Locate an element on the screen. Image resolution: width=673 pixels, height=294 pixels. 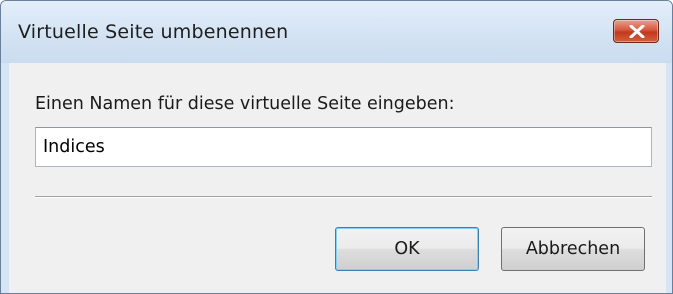
close-icon is located at coordinates (637, 31).